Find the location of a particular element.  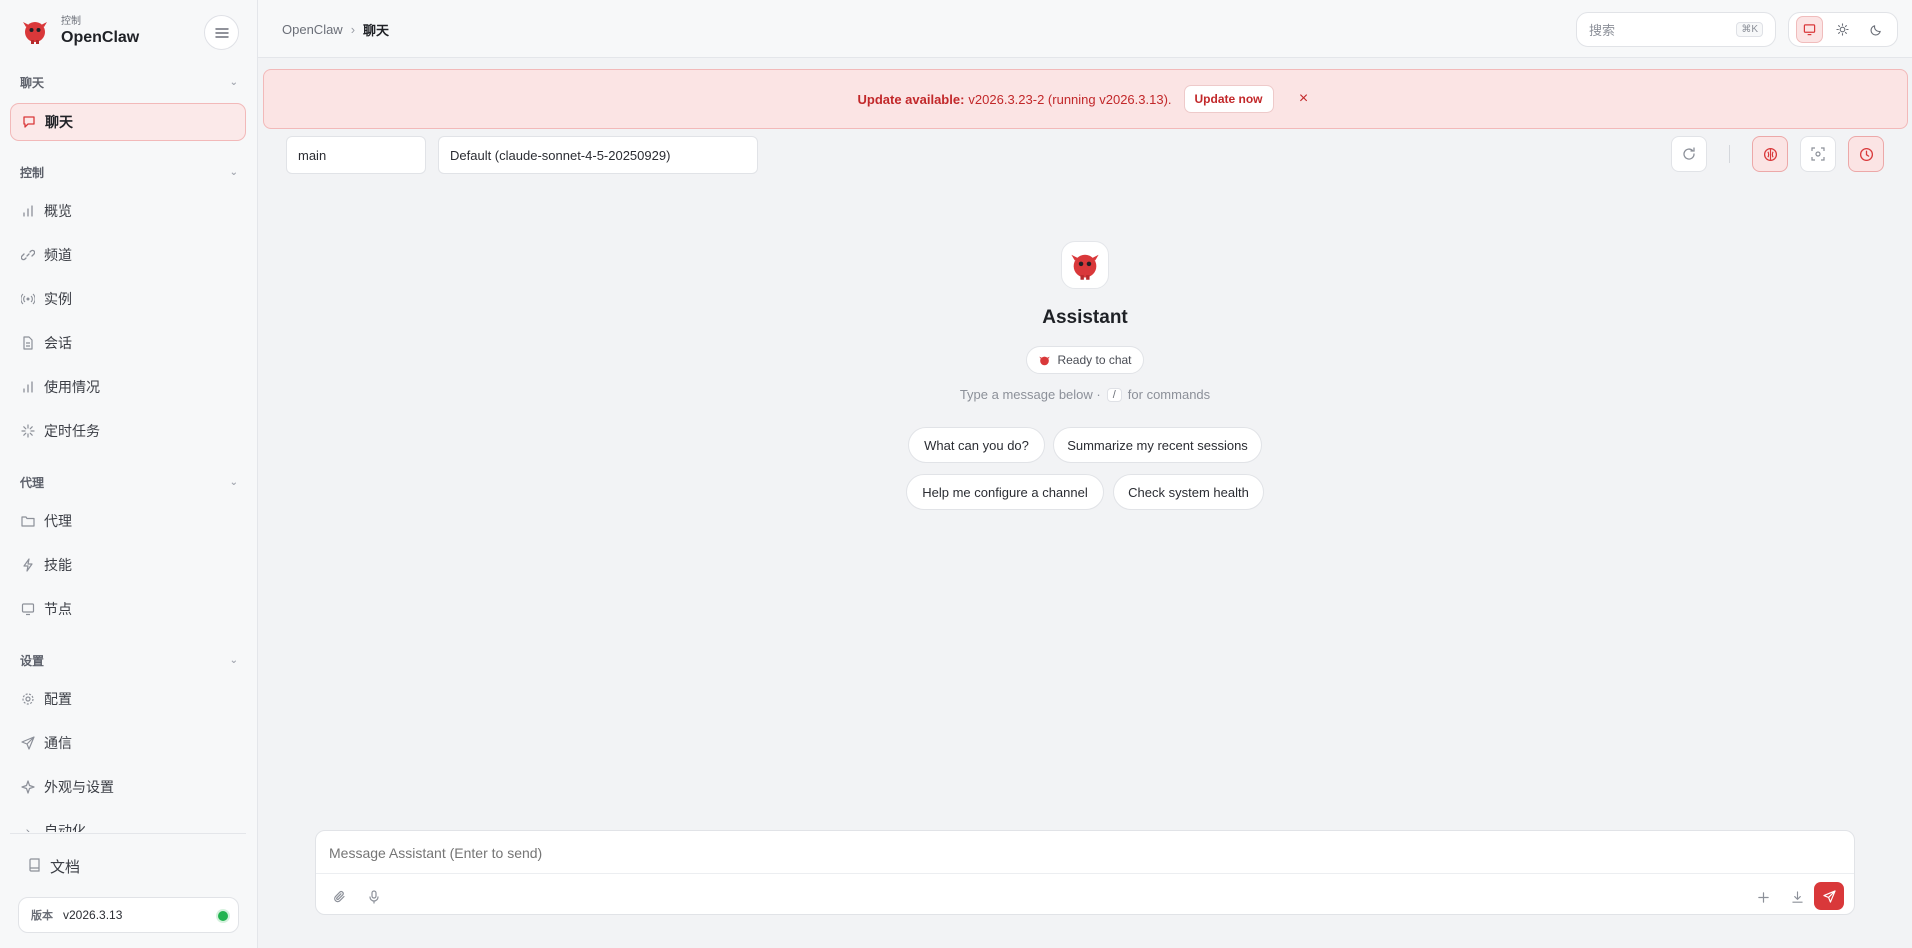

radio-icon is located at coordinates (28, 299).